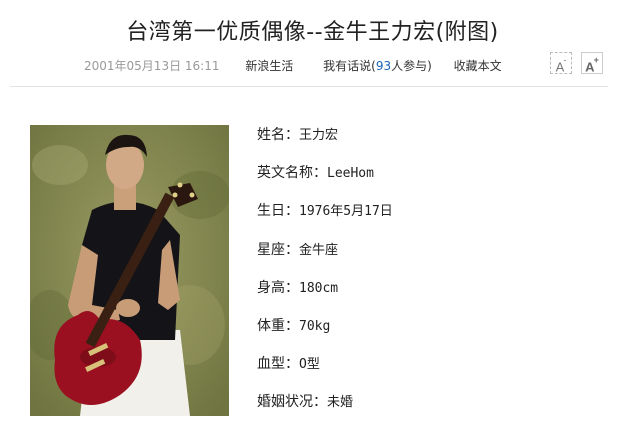 This screenshot has width=625, height=431. I want to click on comment-count: 93, so click(383, 66).